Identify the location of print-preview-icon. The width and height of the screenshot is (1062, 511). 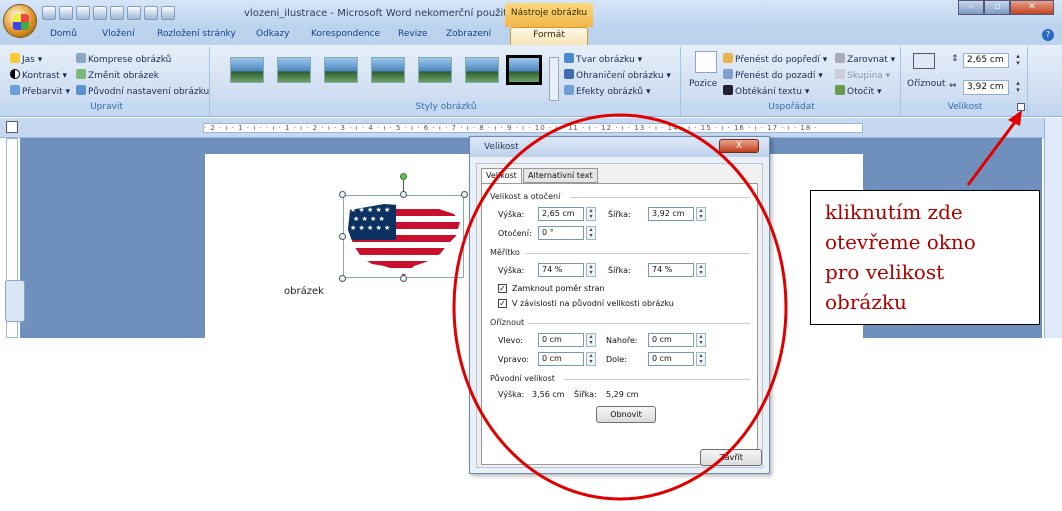
(100, 13).